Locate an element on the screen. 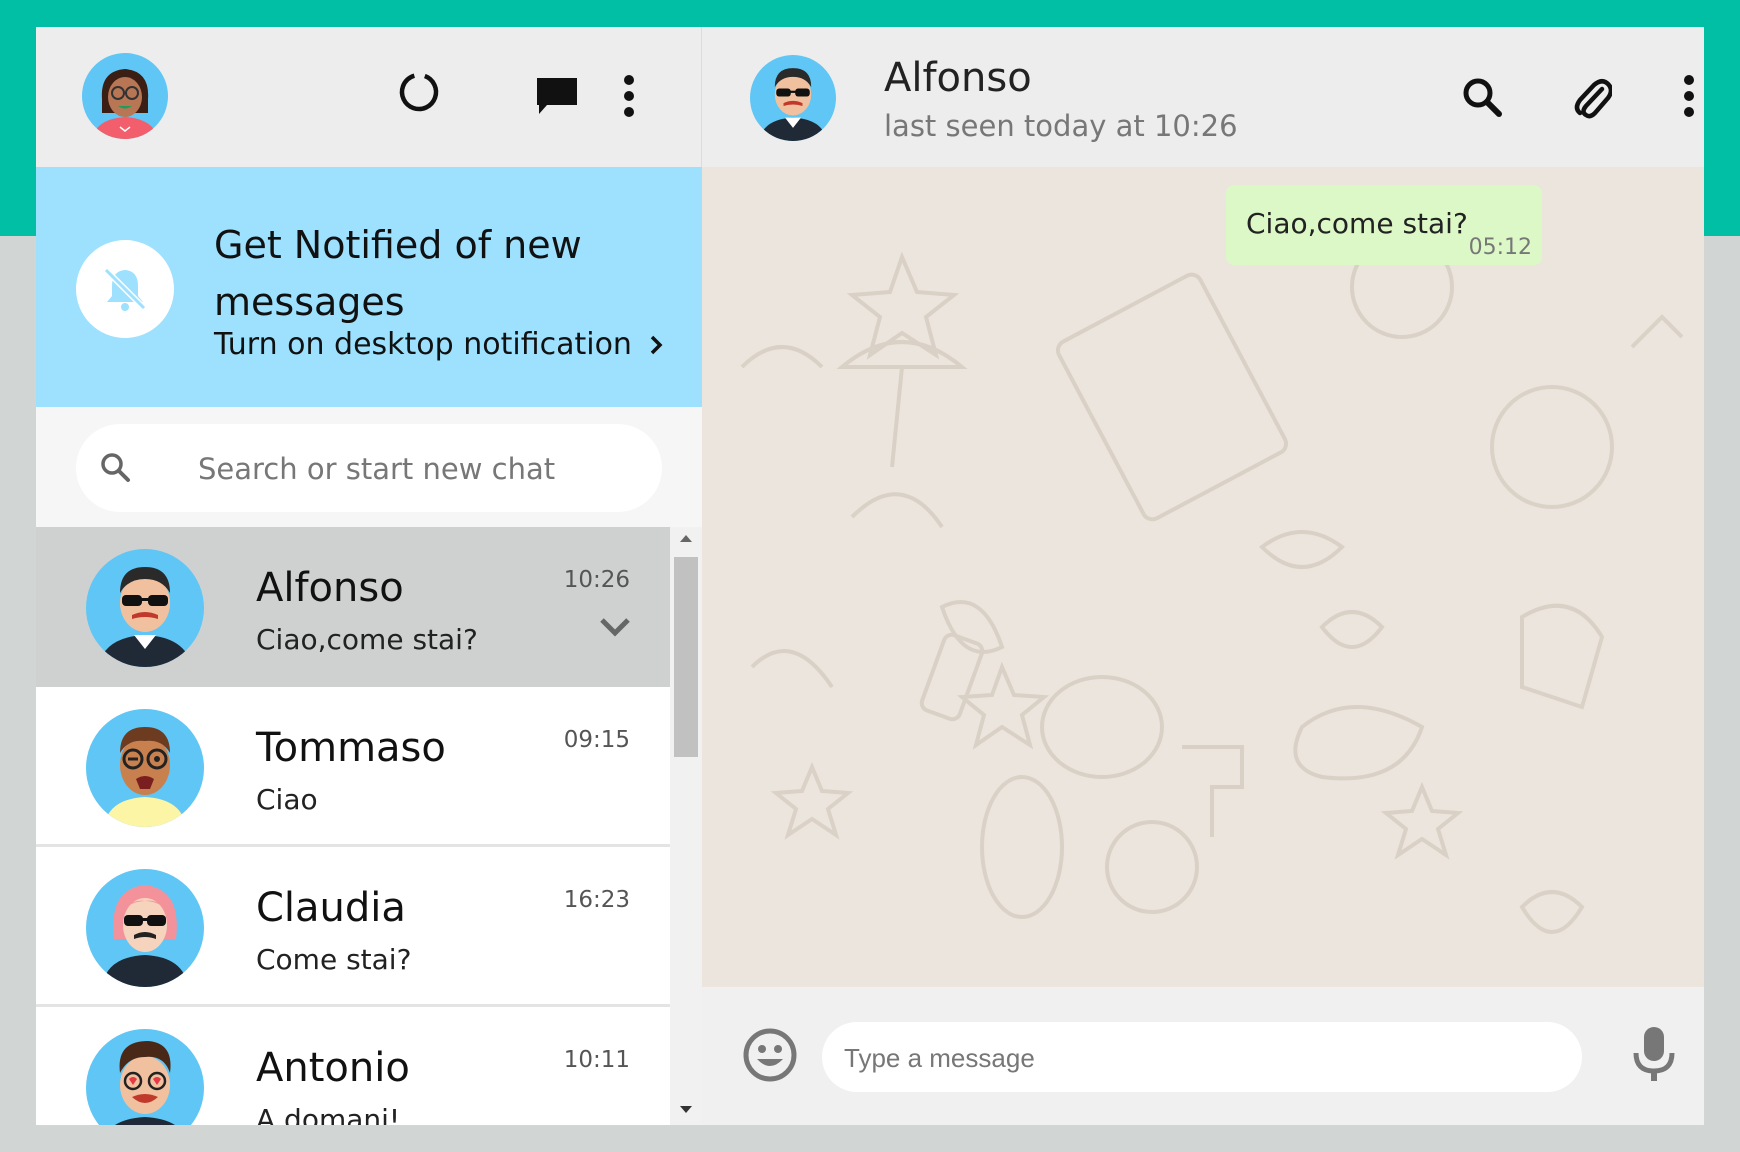 Image resolution: width=1740 pixels, height=1152 pixels. chat-last-message: Come stai? is located at coordinates (334, 959).